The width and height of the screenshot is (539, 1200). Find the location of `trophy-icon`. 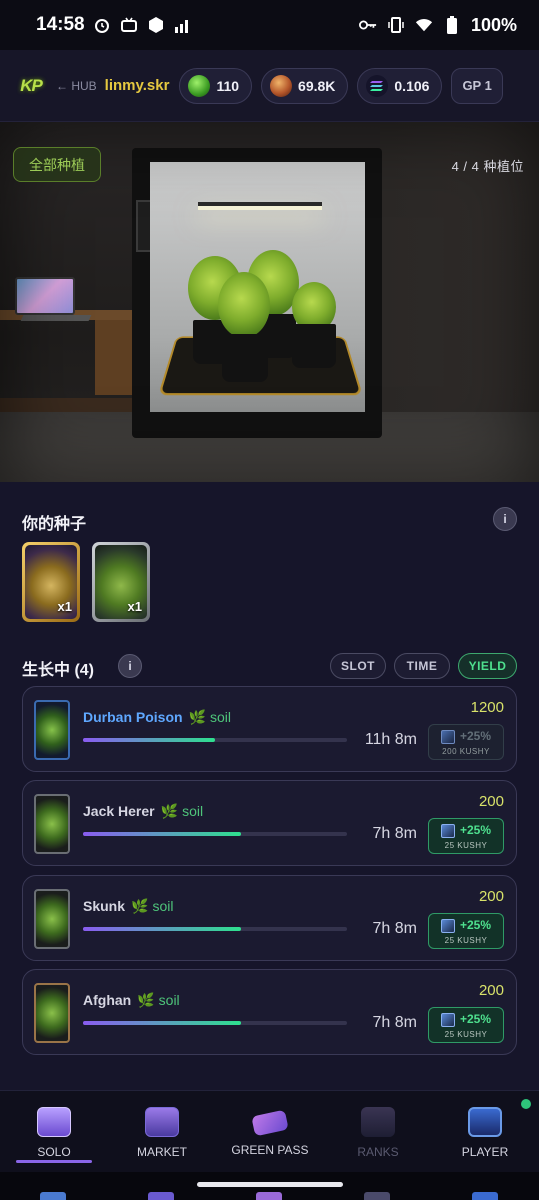

trophy-icon is located at coordinates (378, 1122).